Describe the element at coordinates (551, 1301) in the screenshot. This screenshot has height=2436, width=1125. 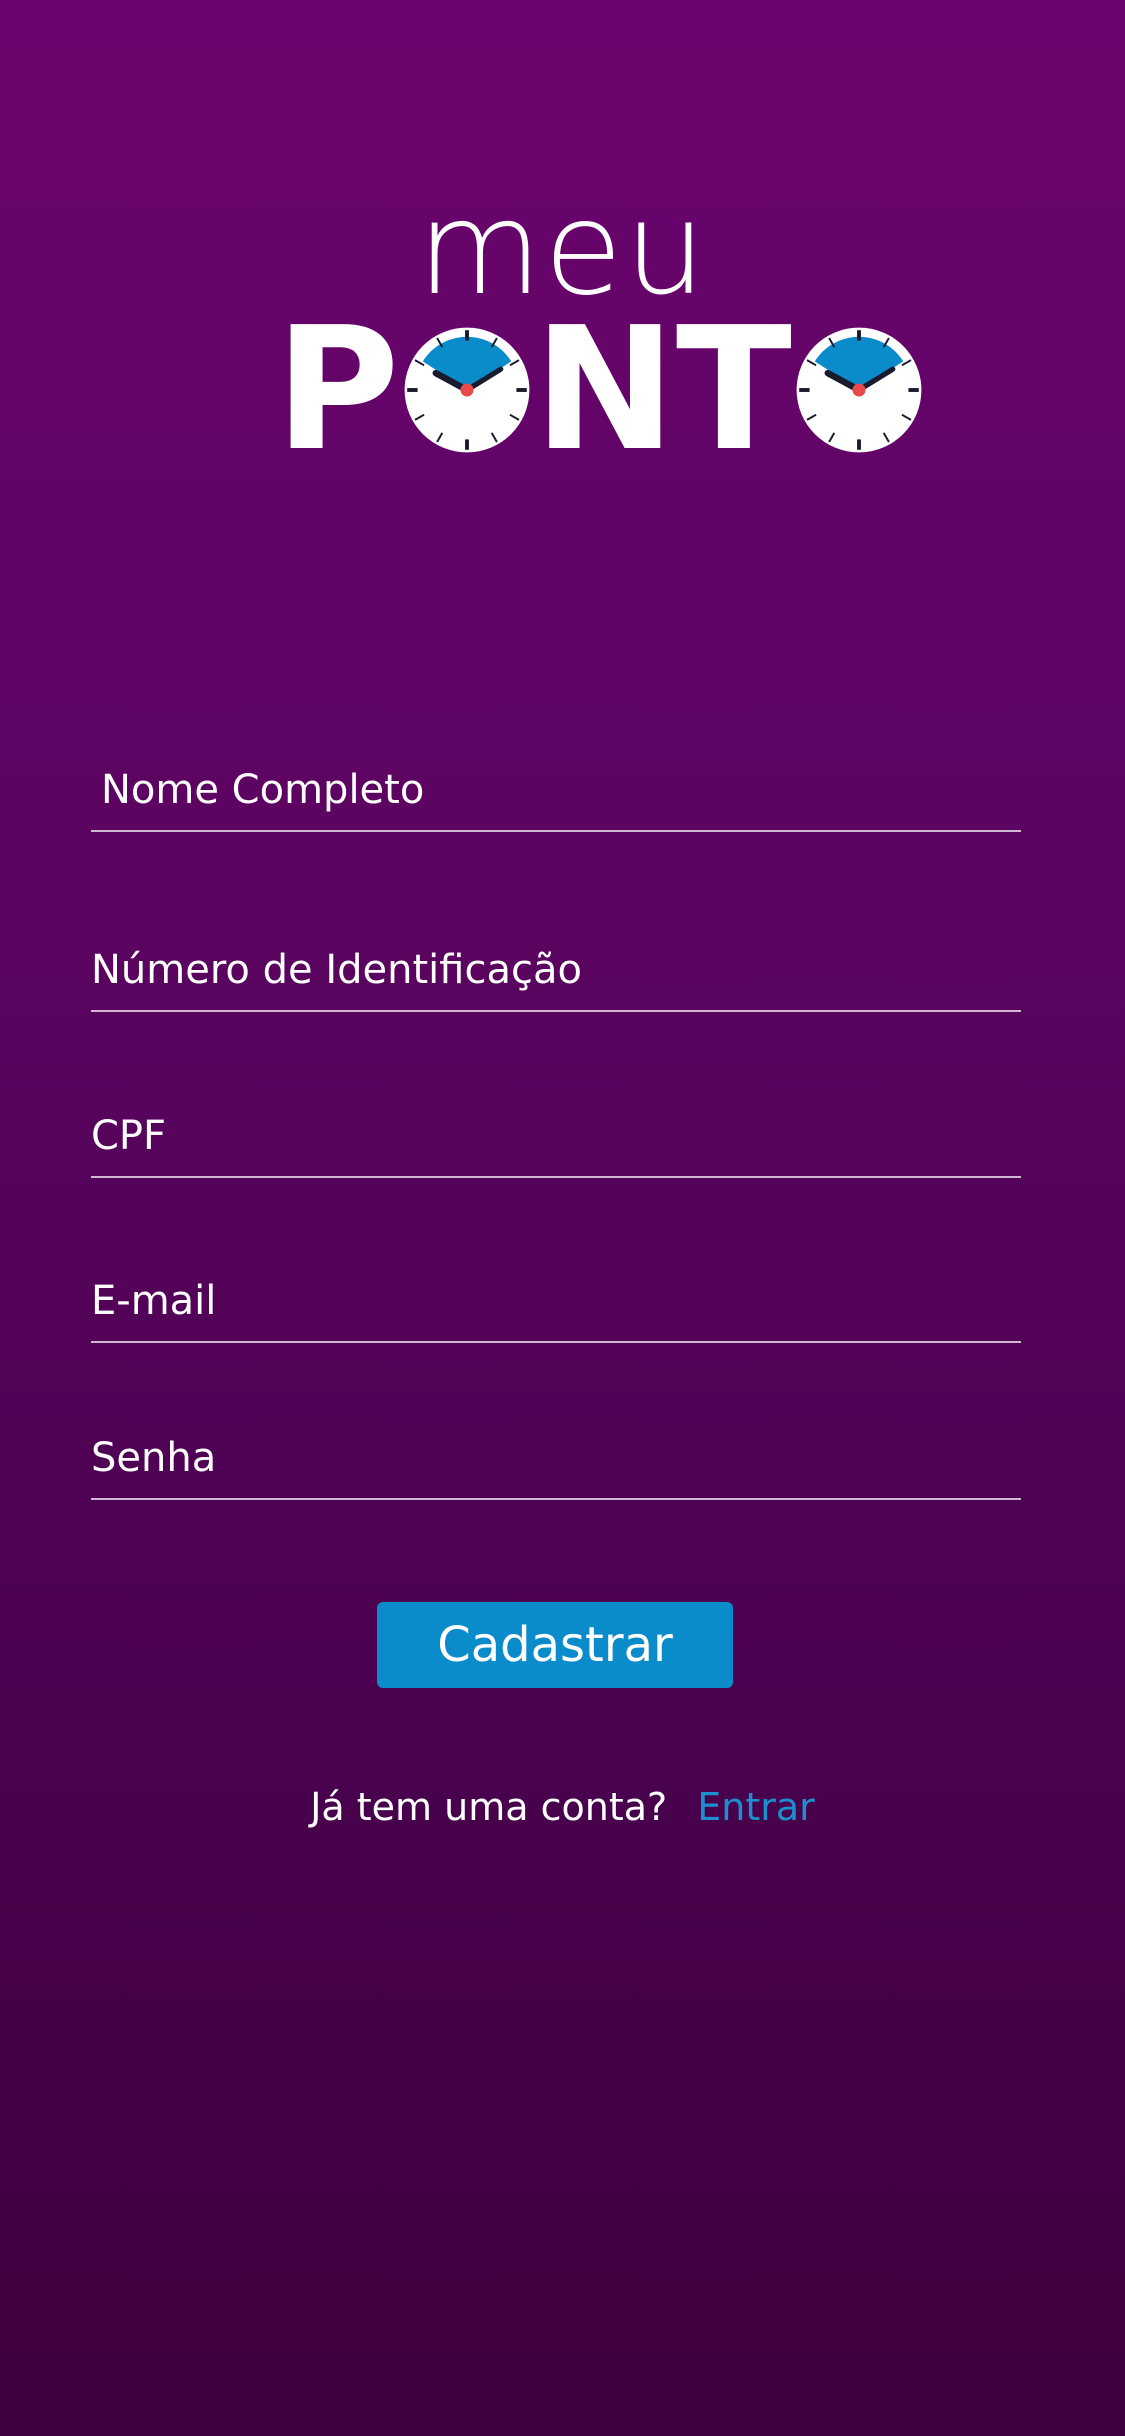
I see `email-input` at that location.